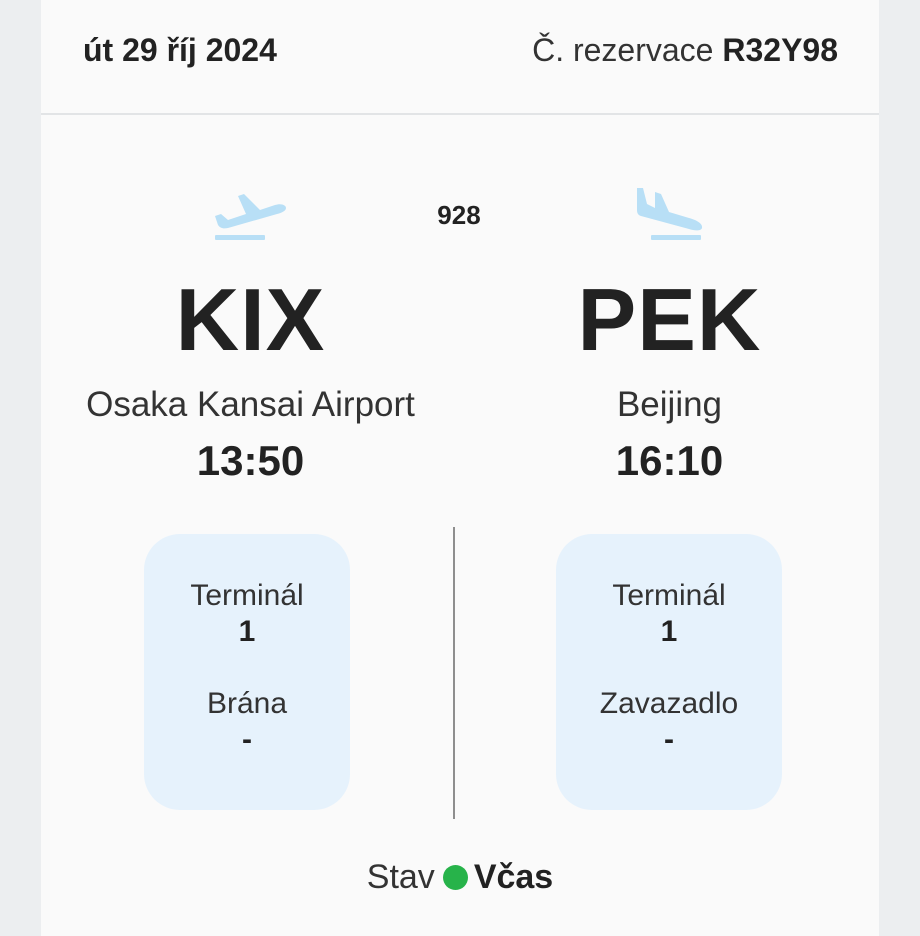 This screenshot has width=920, height=936. Describe the element at coordinates (250, 319) in the screenshot. I see `departure-iata: KIX` at that location.